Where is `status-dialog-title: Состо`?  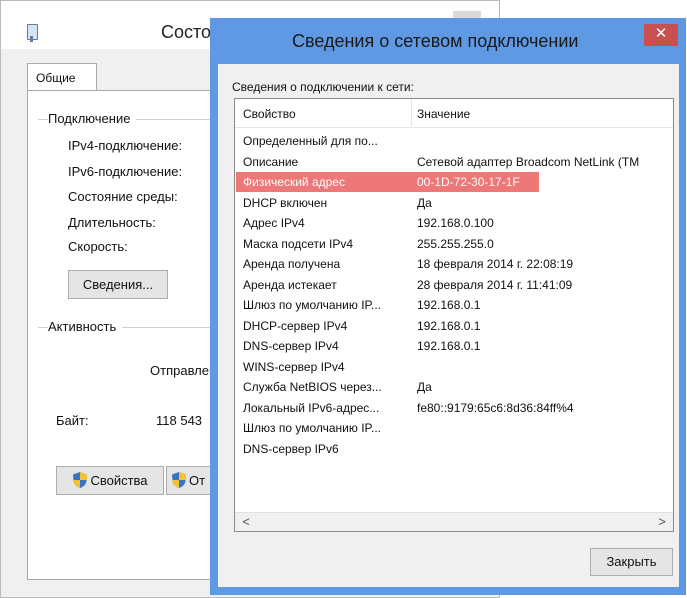 status-dialog-title: Состо is located at coordinates (186, 32).